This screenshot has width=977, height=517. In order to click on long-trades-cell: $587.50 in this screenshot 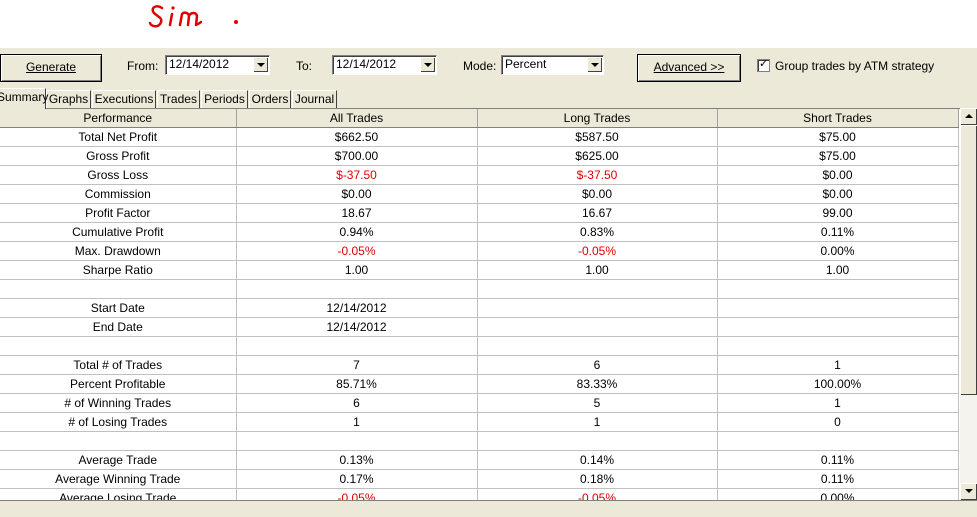, I will do `click(597, 137)`.